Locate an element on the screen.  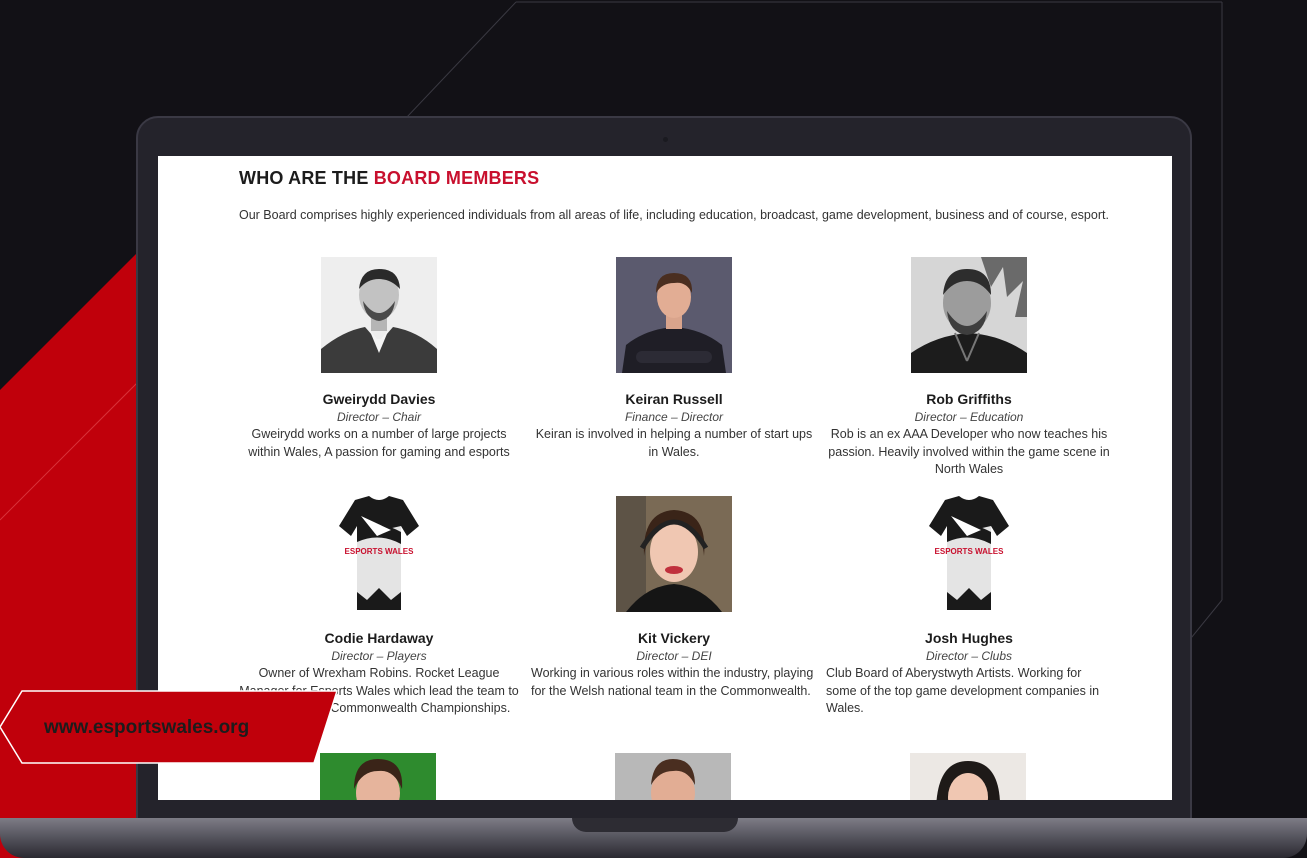
member-name: Gweirydd Davies is located at coordinates (379, 399).